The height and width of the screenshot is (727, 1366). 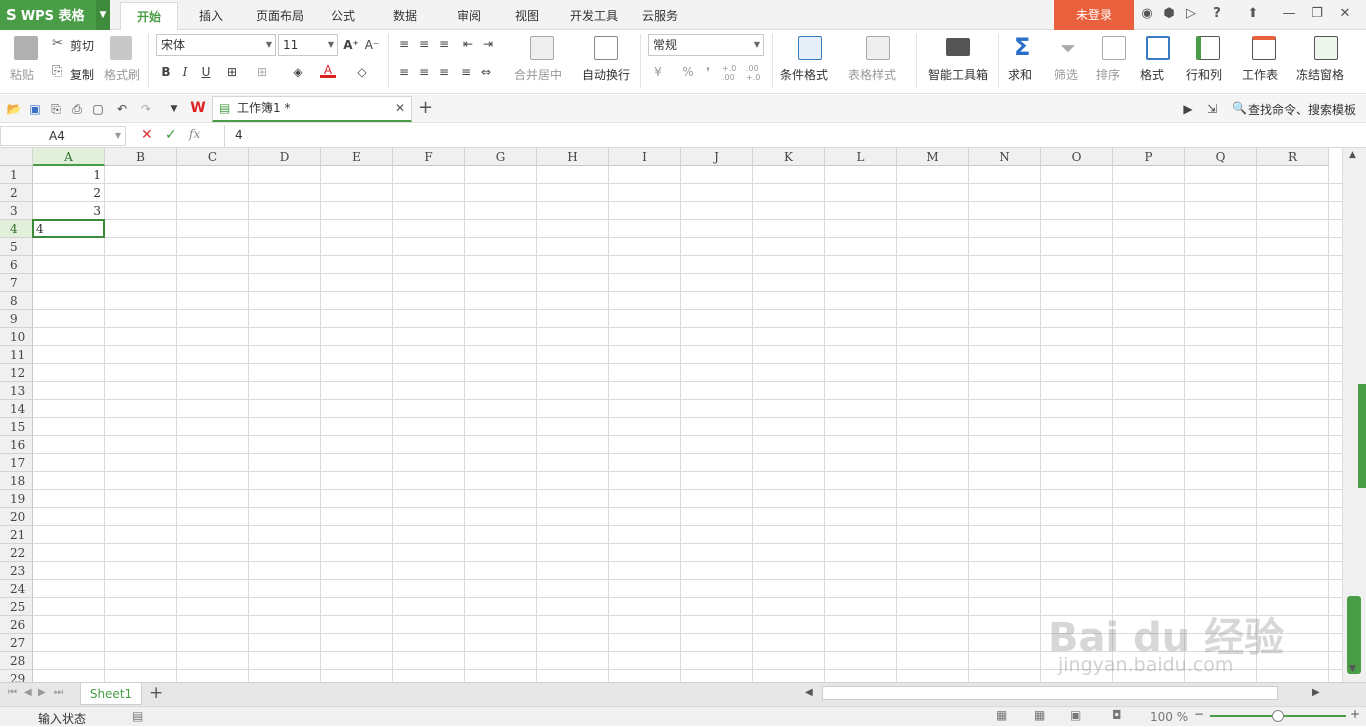 I want to click on row-header: 24, so click(x=16, y=589).